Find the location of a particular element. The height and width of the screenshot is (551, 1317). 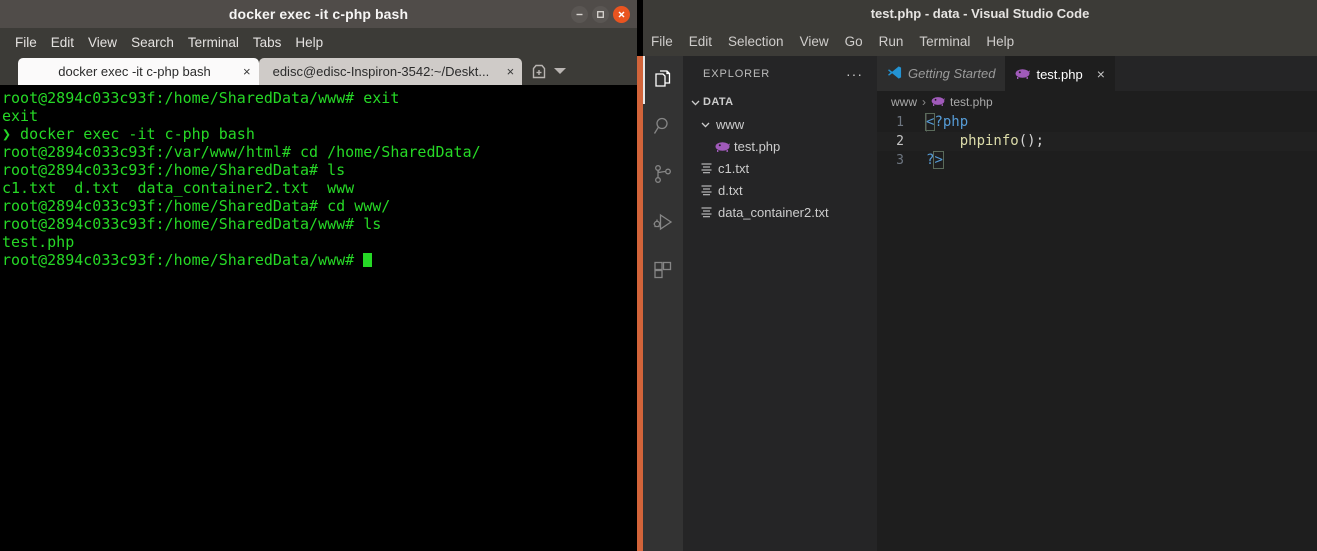

terminal-prompt-line: root@2894c033c93f:/home/SharedData/www# is located at coordinates (319, 260).